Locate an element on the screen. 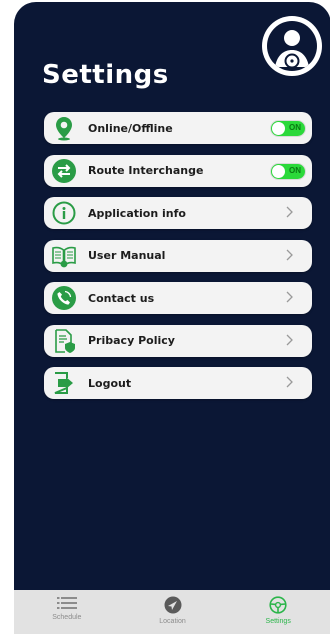 This screenshot has height=636, width=330. info-icon is located at coordinates (64, 213).